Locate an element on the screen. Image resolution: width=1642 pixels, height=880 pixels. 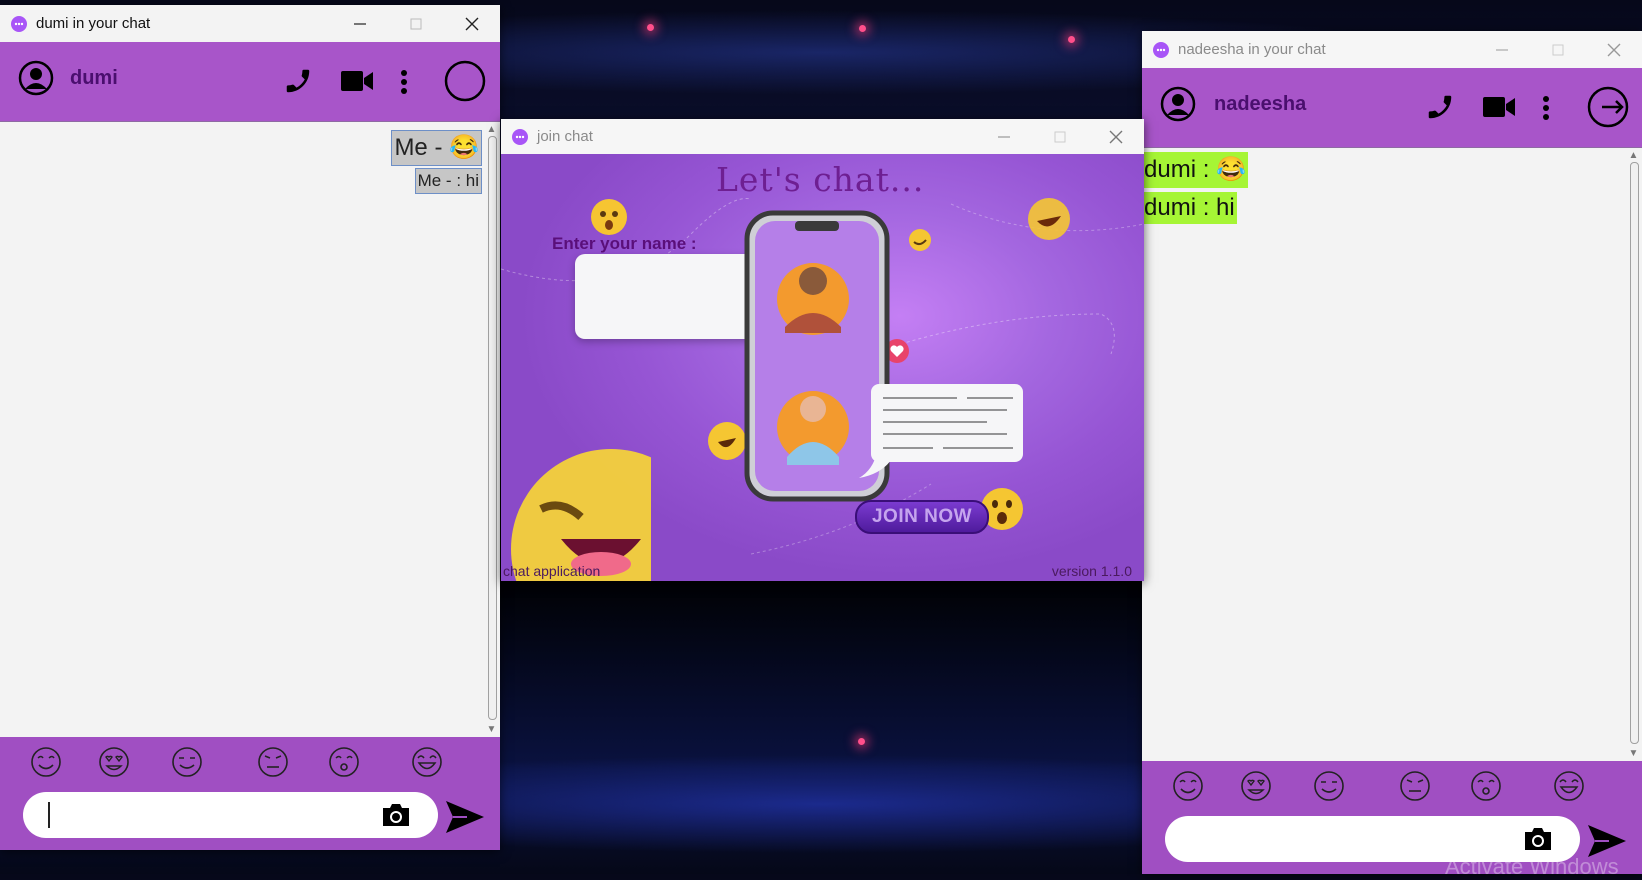
title-bar: dumi in your chat is located at coordinates (250, 23).